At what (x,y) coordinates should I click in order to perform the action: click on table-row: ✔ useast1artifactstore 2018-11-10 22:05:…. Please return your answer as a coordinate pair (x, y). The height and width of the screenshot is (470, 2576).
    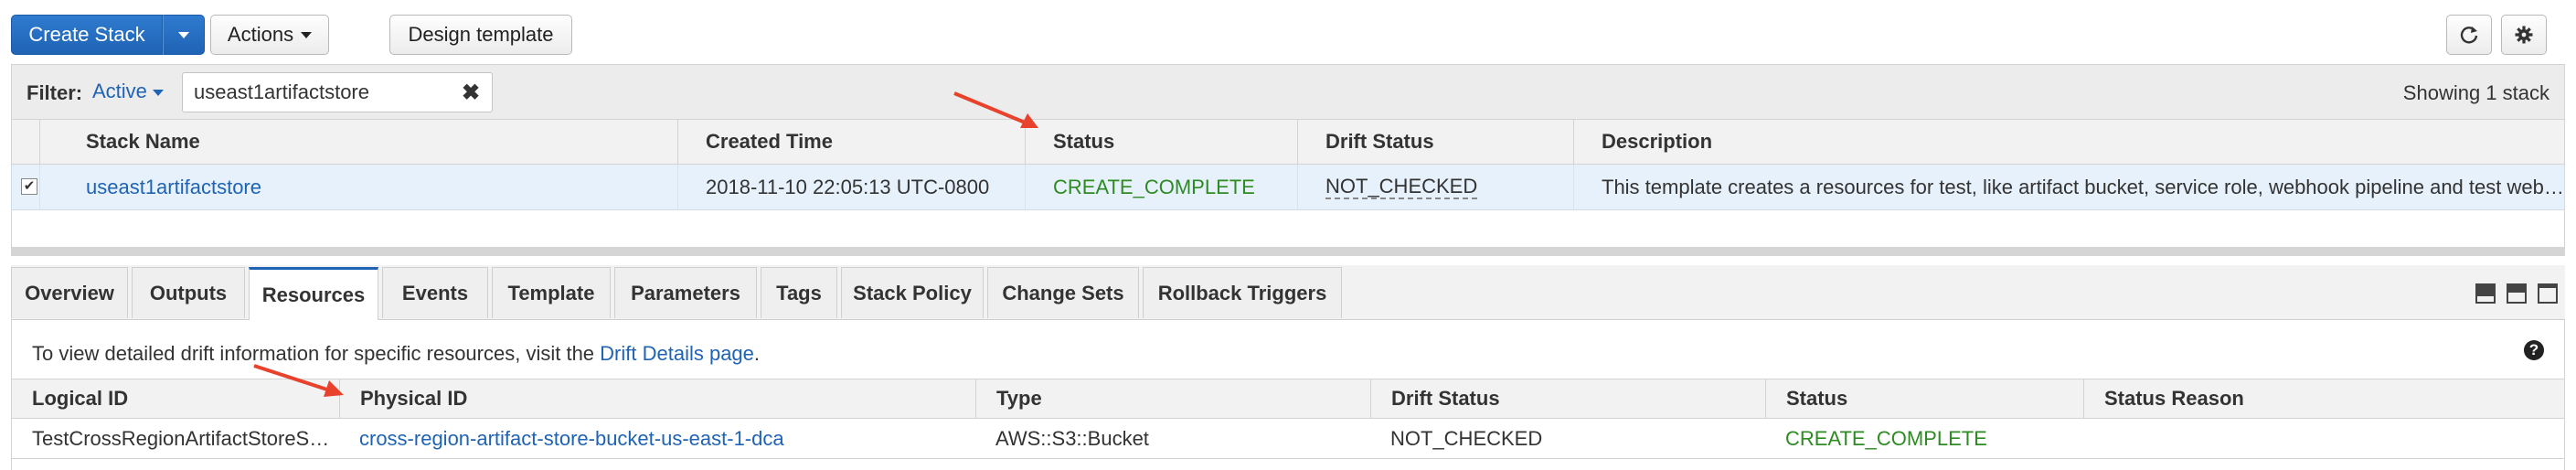
    Looking at the image, I should click on (1288, 187).